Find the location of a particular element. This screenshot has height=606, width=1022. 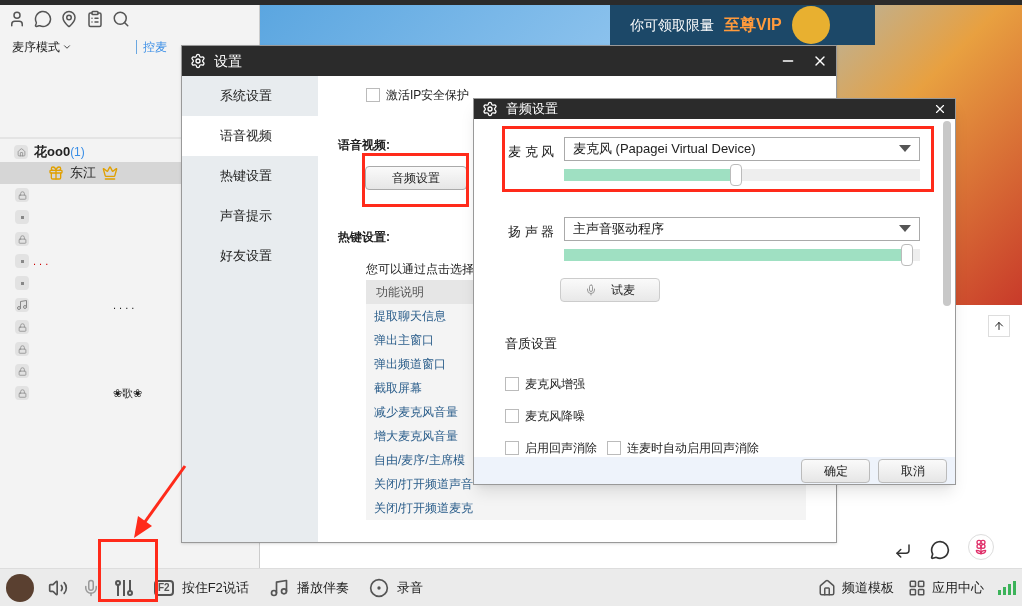

up-arrow-button is located at coordinates (999, 326).